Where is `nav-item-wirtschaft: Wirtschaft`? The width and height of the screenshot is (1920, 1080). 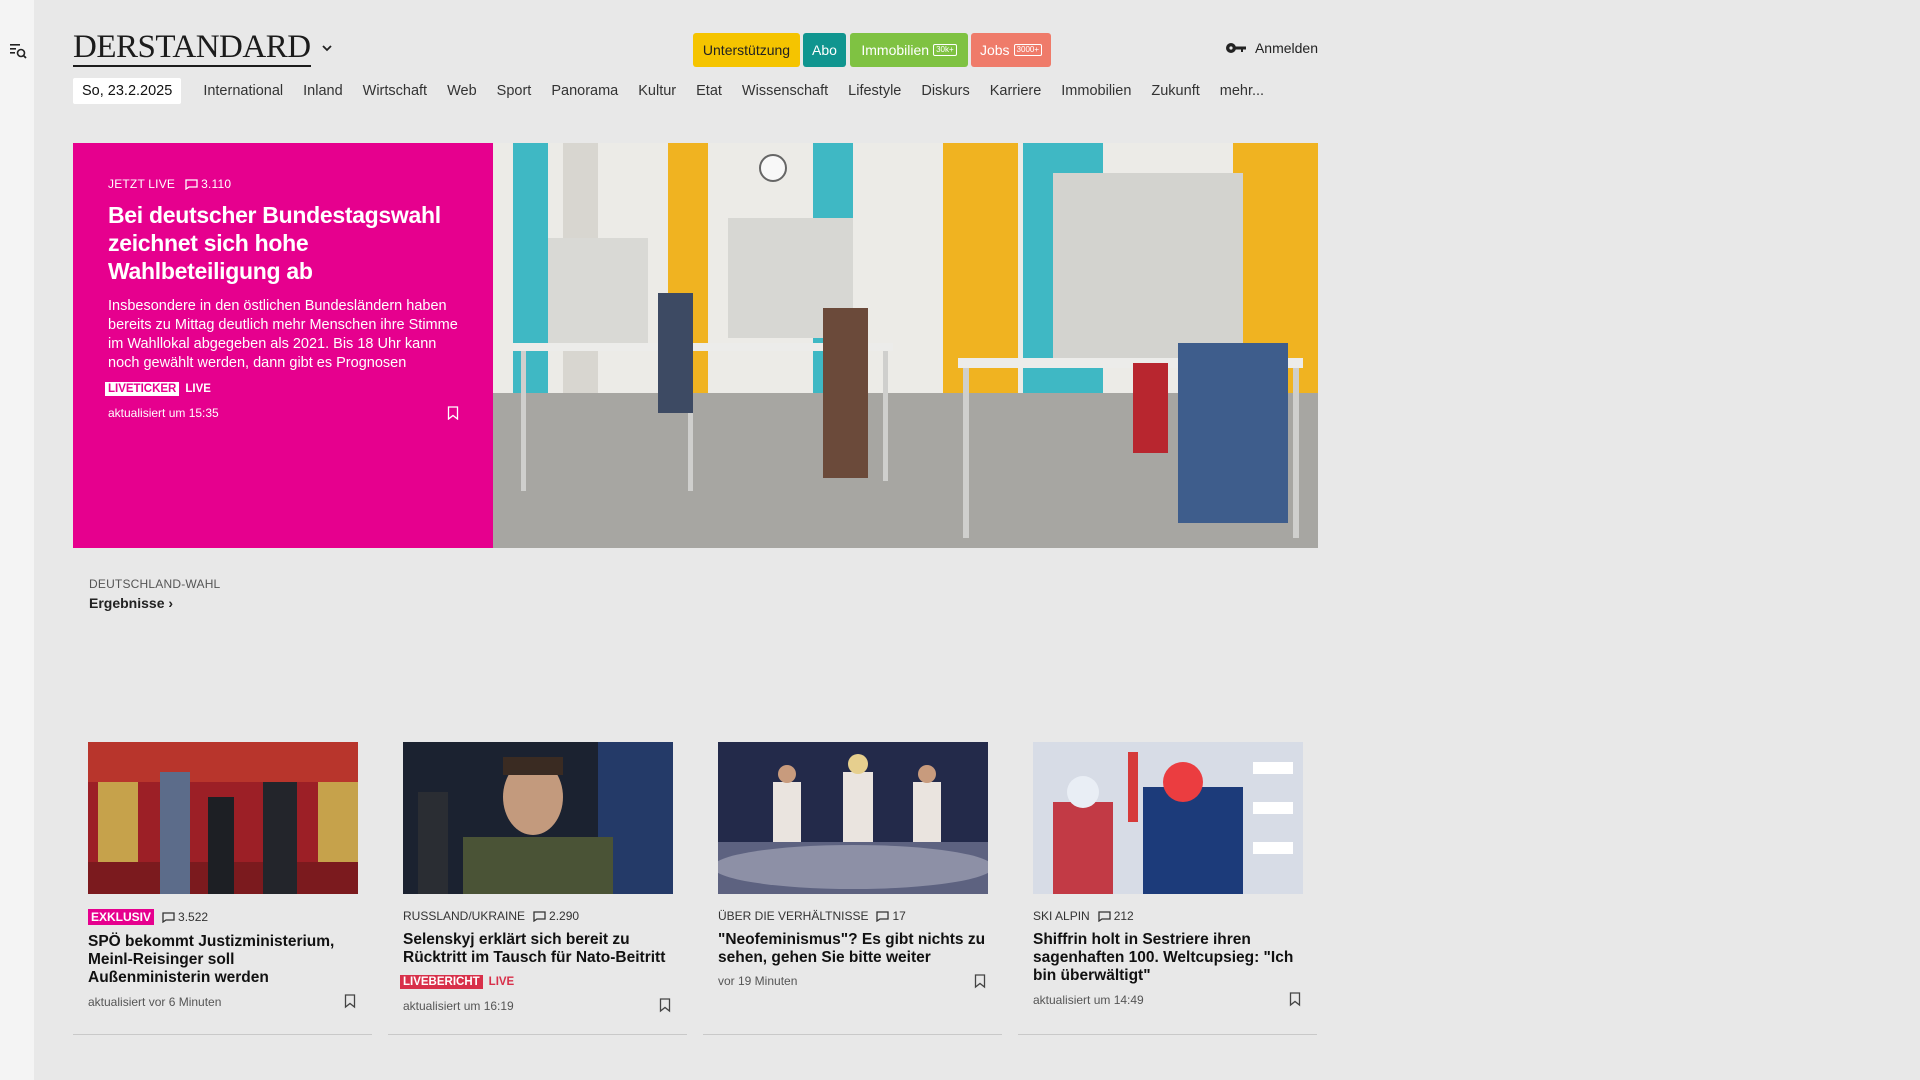
nav-item-wirtschaft: Wirtschaft is located at coordinates (395, 91).